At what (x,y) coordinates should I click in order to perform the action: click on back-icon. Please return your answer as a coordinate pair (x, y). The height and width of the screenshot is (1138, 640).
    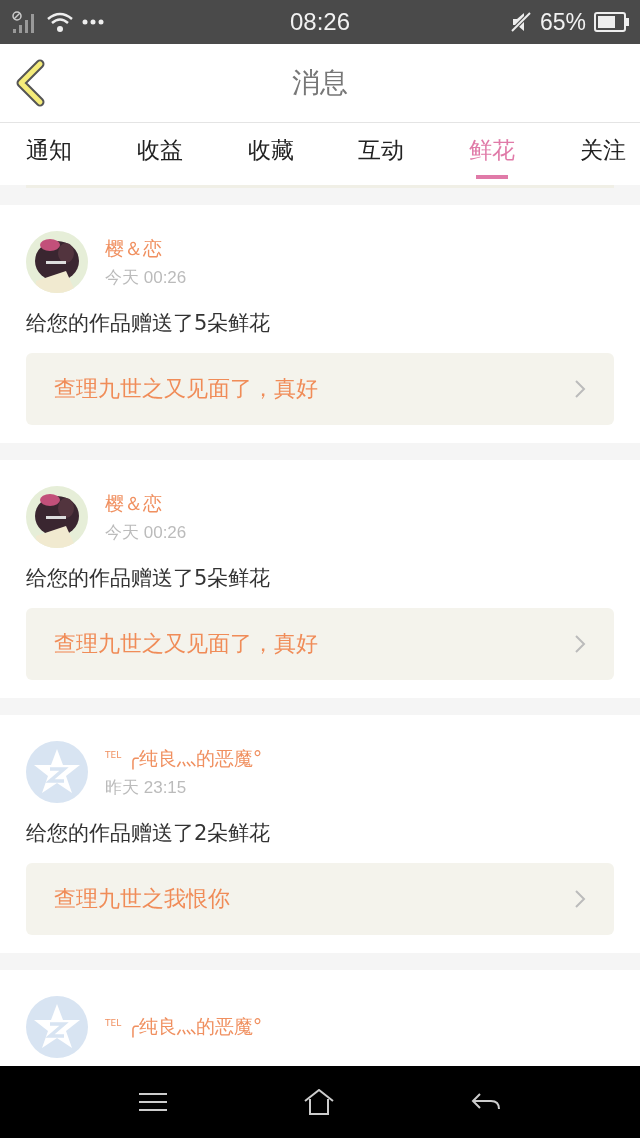
    Looking at the image, I should click on (486, 1102).